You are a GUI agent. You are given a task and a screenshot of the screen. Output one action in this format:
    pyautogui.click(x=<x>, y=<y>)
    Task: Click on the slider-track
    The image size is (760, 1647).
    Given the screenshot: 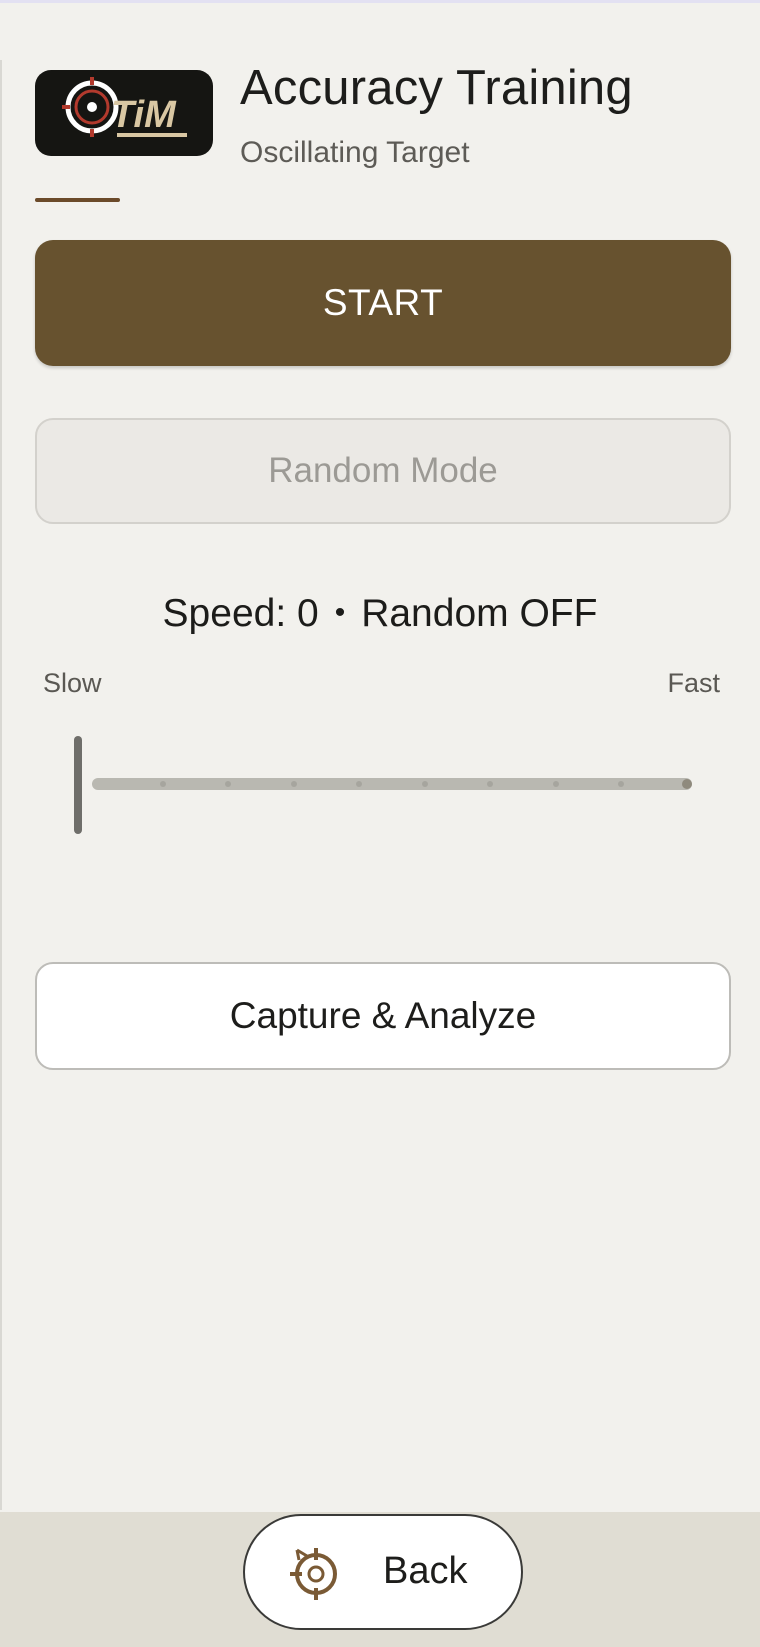 What is the action you would take?
    pyautogui.click(x=392, y=784)
    